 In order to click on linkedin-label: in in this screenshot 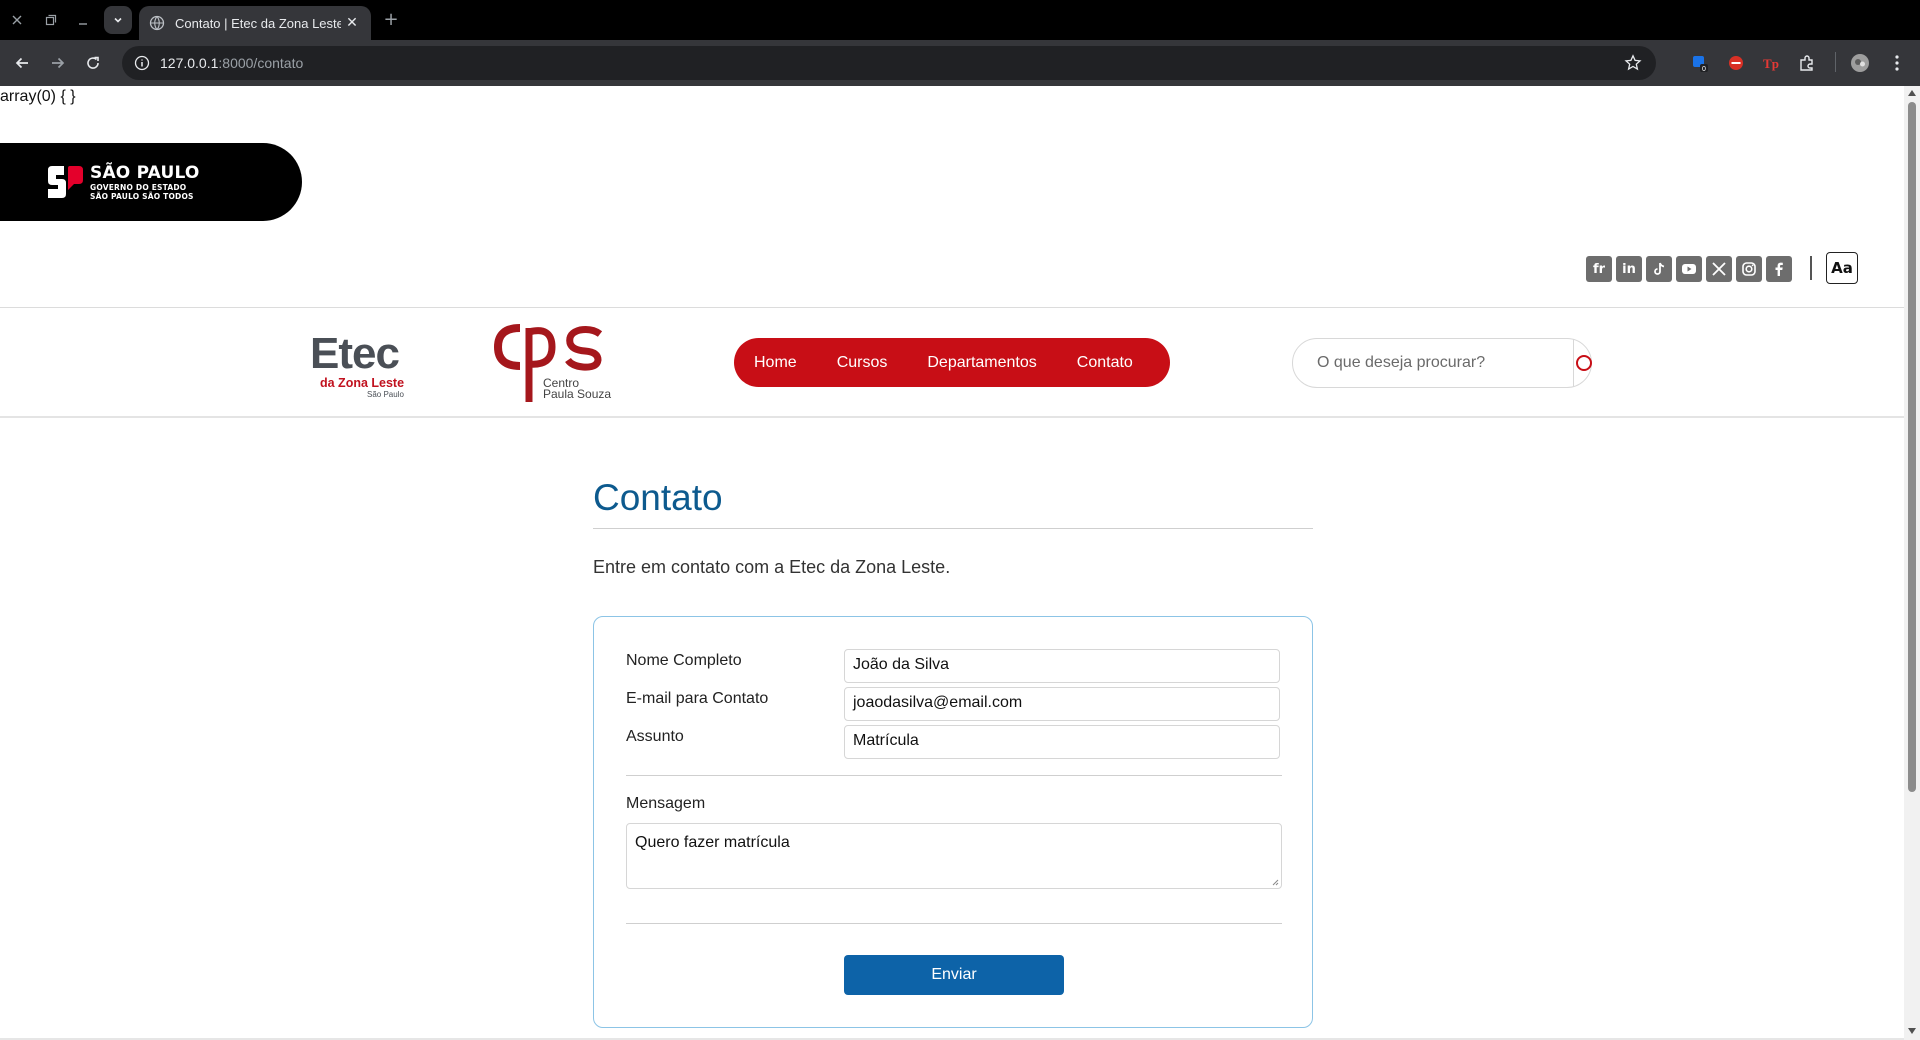, I will do `click(1629, 269)`.